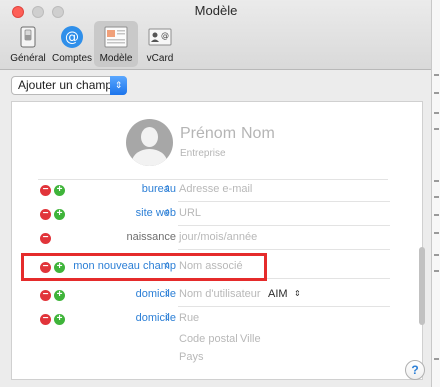 The image size is (440, 387). I want to click on birthday-field: jour/mois/année, so click(218, 237).